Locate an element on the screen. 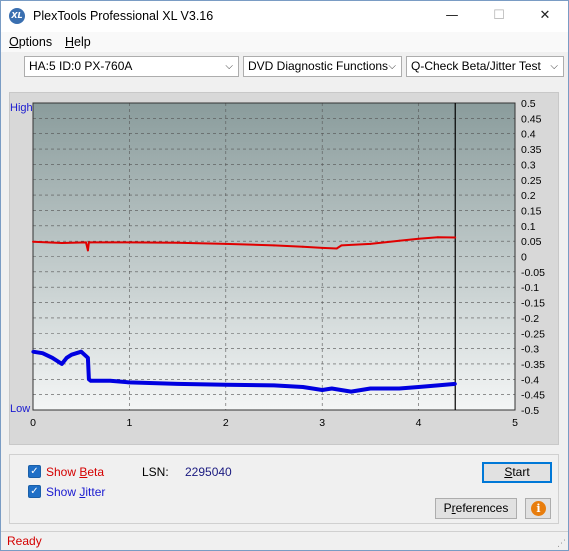 Image resolution: width=569 pixels, height=551 pixels. x-tick-label: 2 is located at coordinates (226, 423).